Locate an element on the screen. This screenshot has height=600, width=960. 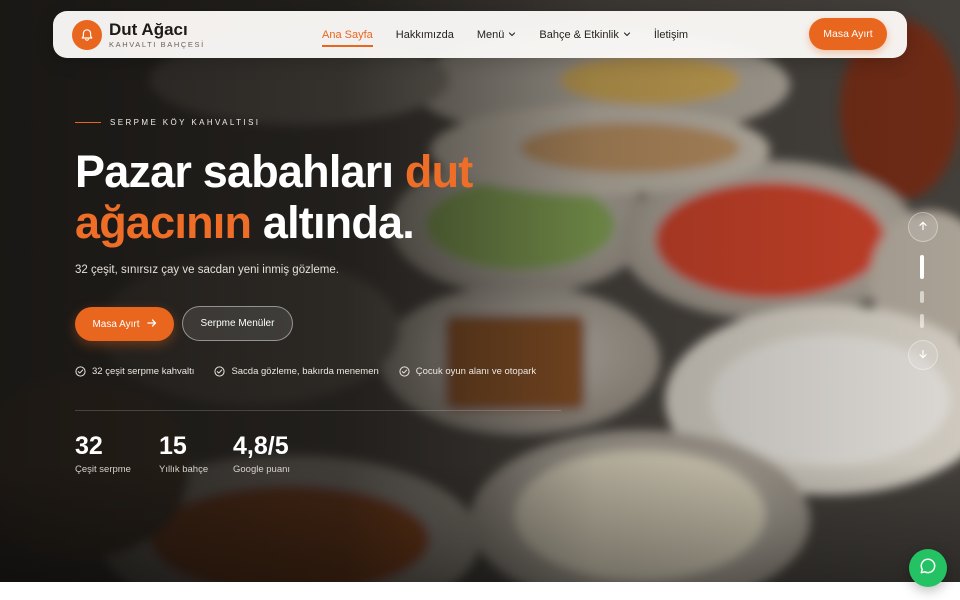
reserve-table-button-label: Masa Ayırt is located at coordinates (116, 324).